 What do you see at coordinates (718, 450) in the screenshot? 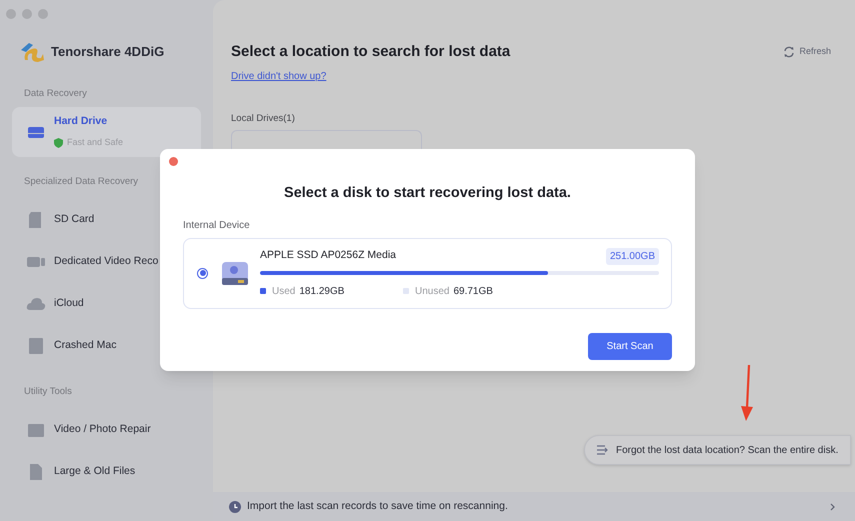
I see `scan-disk-button: Forgot the lost data location? Scan the entire disk.` at bounding box center [718, 450].